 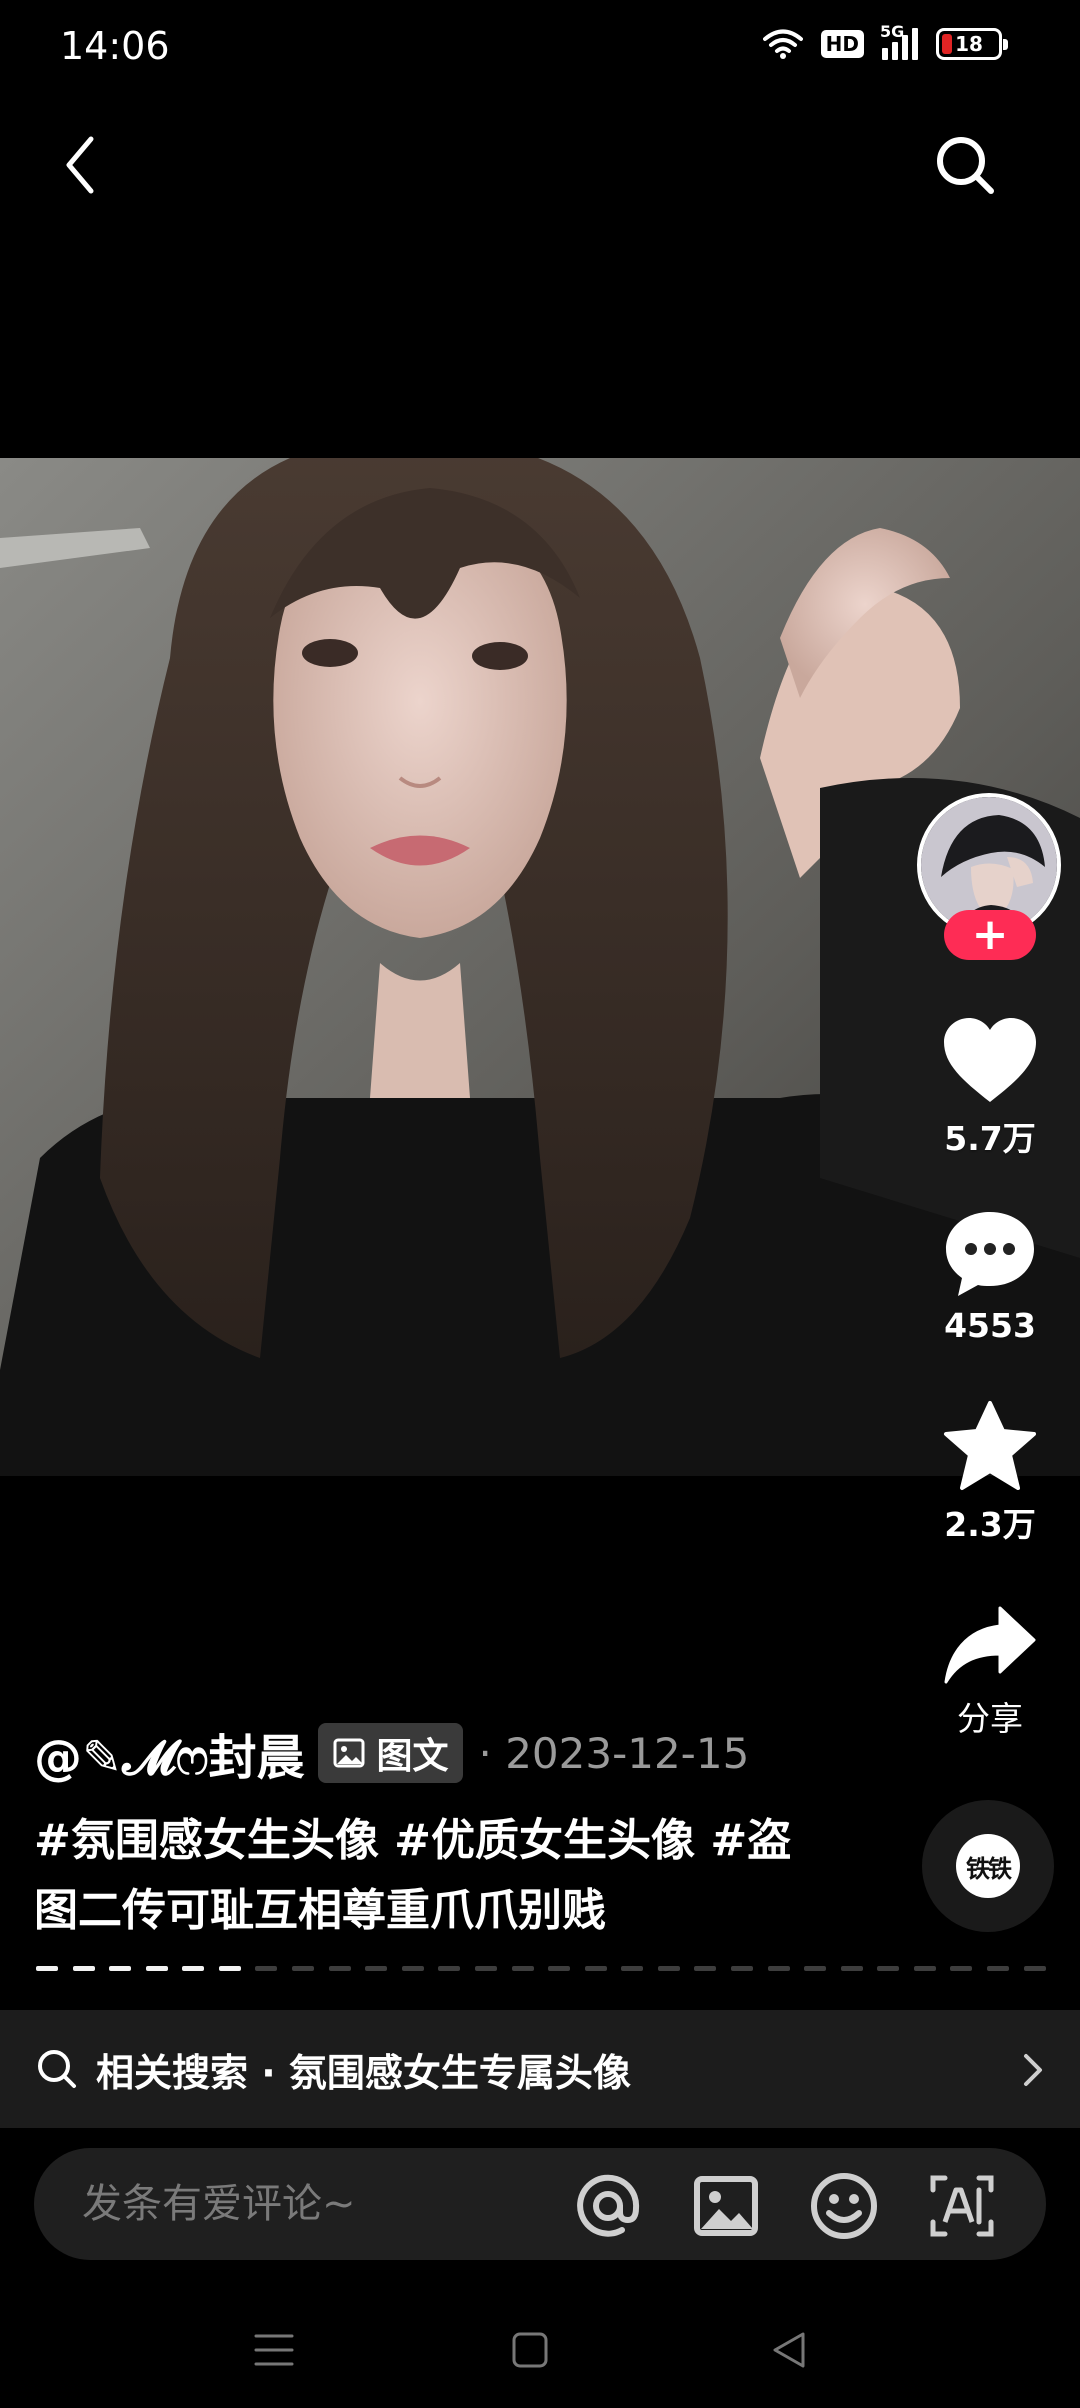 I want to click on emoji-button, so click(x=844, y=2206).